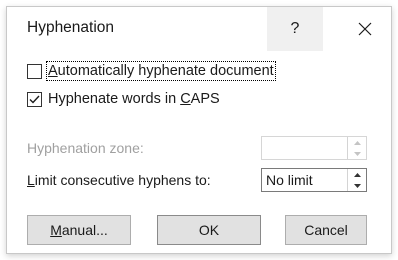 The width and height of the screenshot is (398, 260). What do you see at coordinates (71, 27) in the screenshot?
I see `dialog-title: Hyphenation` at bounding box center [71, 27].